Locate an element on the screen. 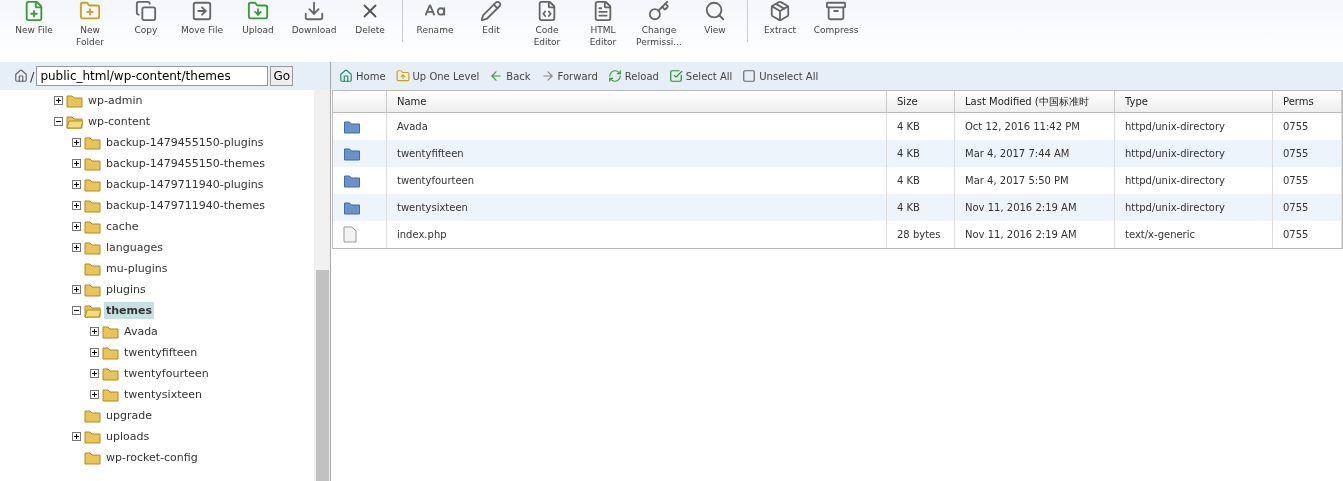 This screenshot has height=481, width=1343. toolbar-button: Copy is located at coordinates (146, 18).